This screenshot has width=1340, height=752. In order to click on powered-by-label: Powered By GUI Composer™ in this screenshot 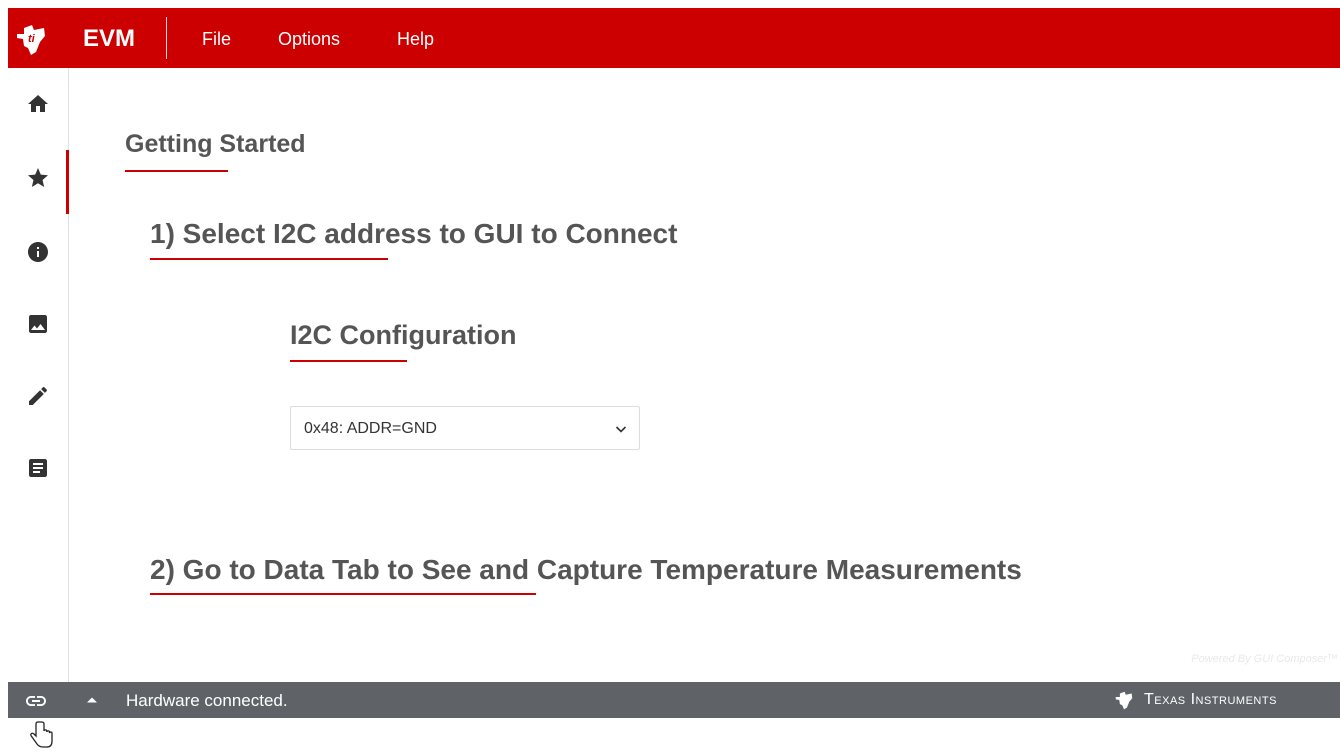, I will do `click(1264, 659)`.